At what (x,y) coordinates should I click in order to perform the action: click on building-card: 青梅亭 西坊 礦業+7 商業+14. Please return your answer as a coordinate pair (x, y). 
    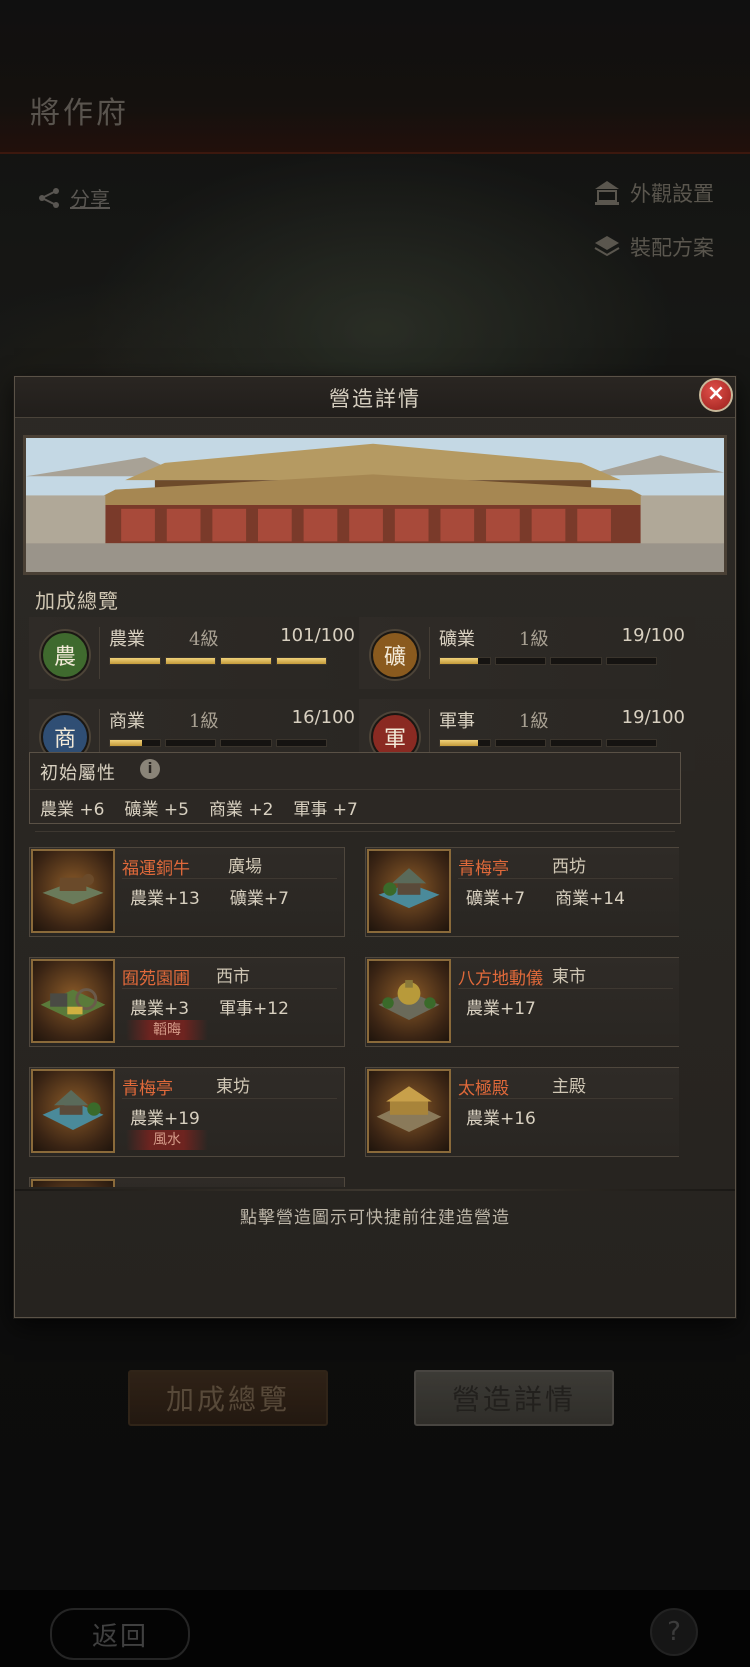
    Looking at the image, I should click on (522, 892).